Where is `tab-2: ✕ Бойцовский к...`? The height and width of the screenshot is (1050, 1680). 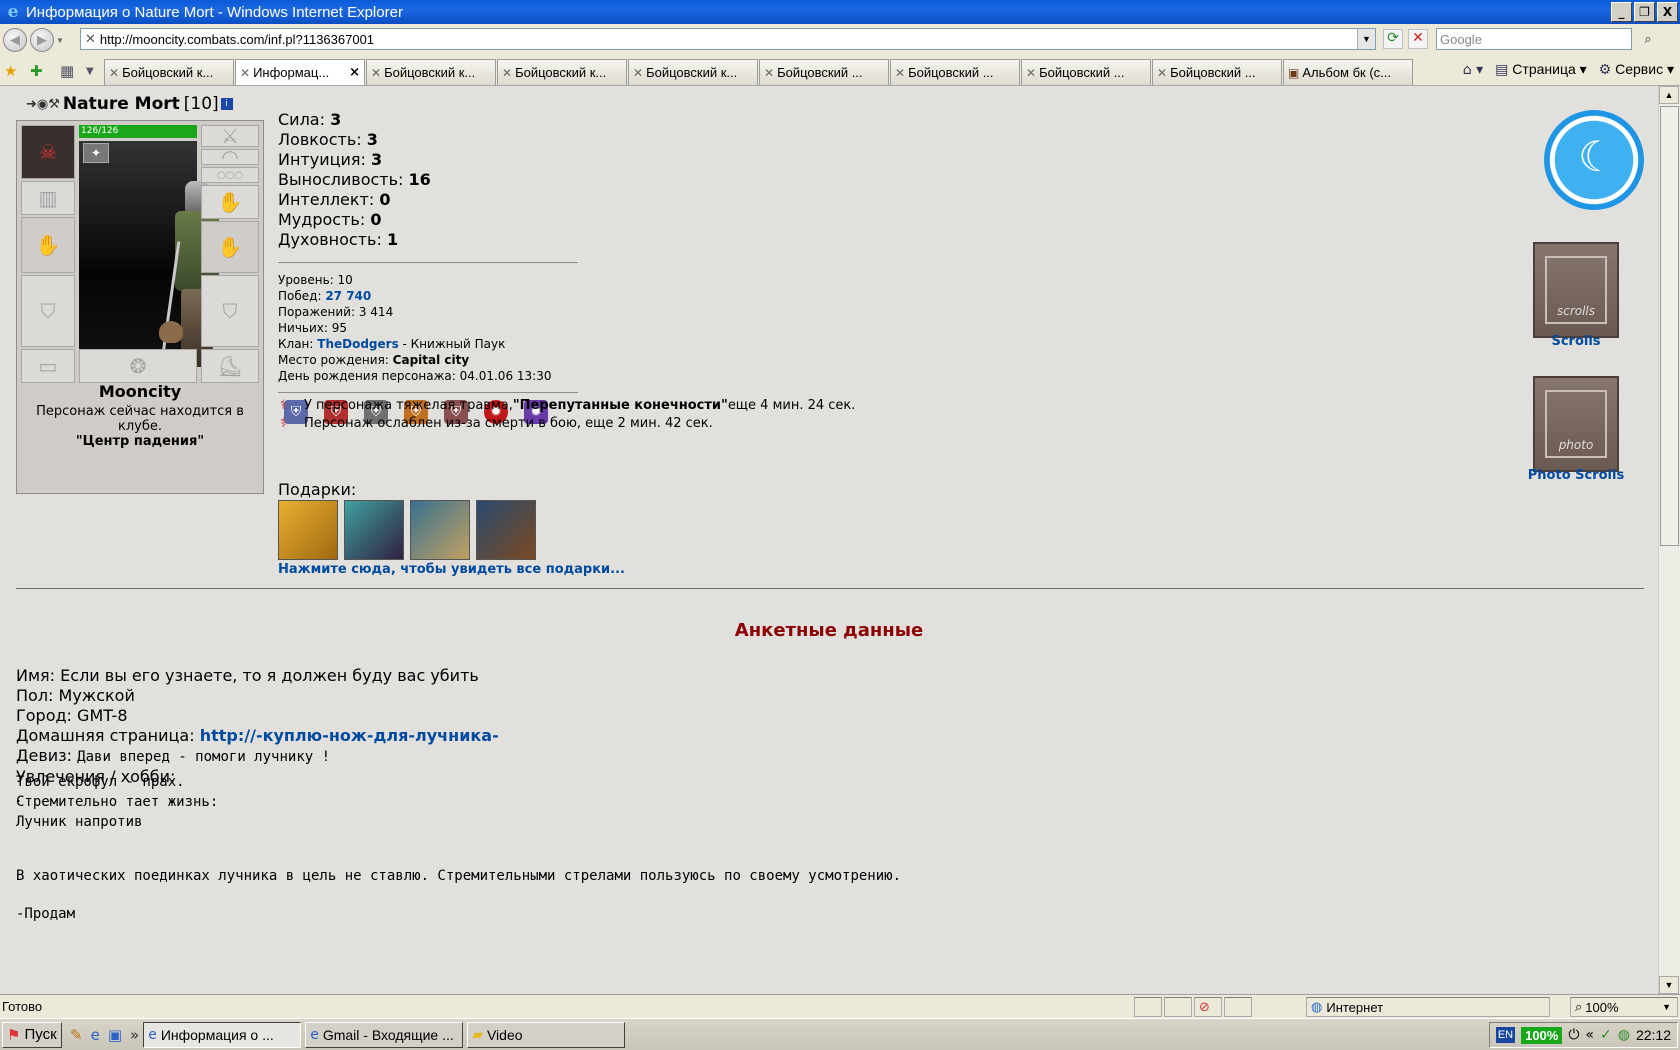
tab-2: ✕ Бойцовский к... is located at coordinates (431, 72).